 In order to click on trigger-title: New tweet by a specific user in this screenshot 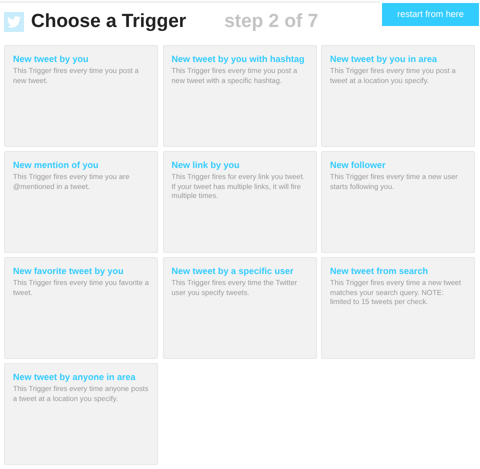, I will do `click(233, 271)`.